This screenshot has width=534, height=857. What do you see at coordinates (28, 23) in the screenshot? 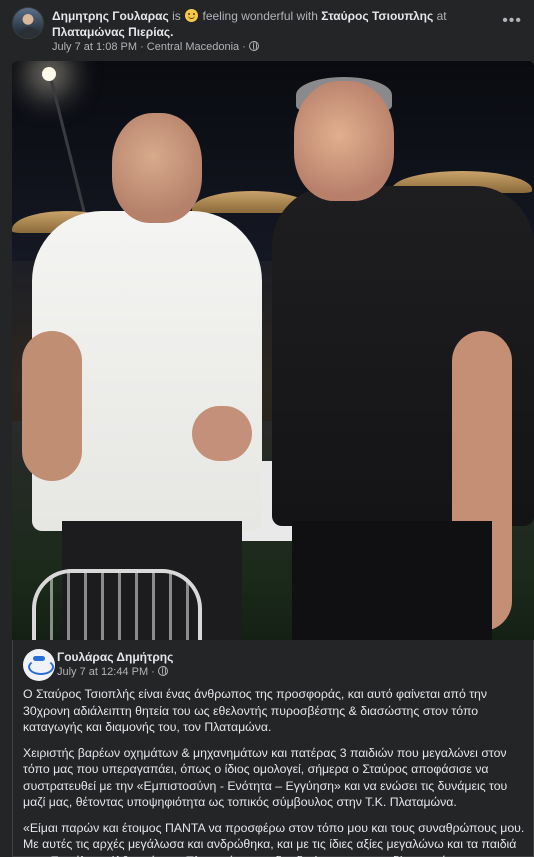
I see `author-avatar` at bounding box center [28, 23].